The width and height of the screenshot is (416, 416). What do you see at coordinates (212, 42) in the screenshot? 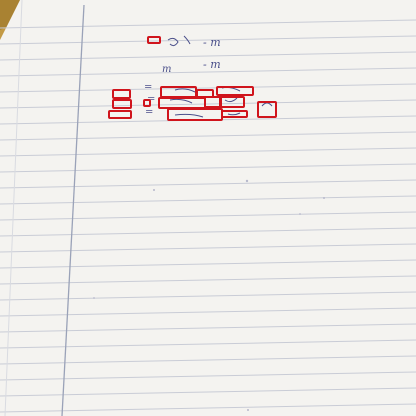
I see `handwriting-line-1: - m` at bounding box center [212, 42].